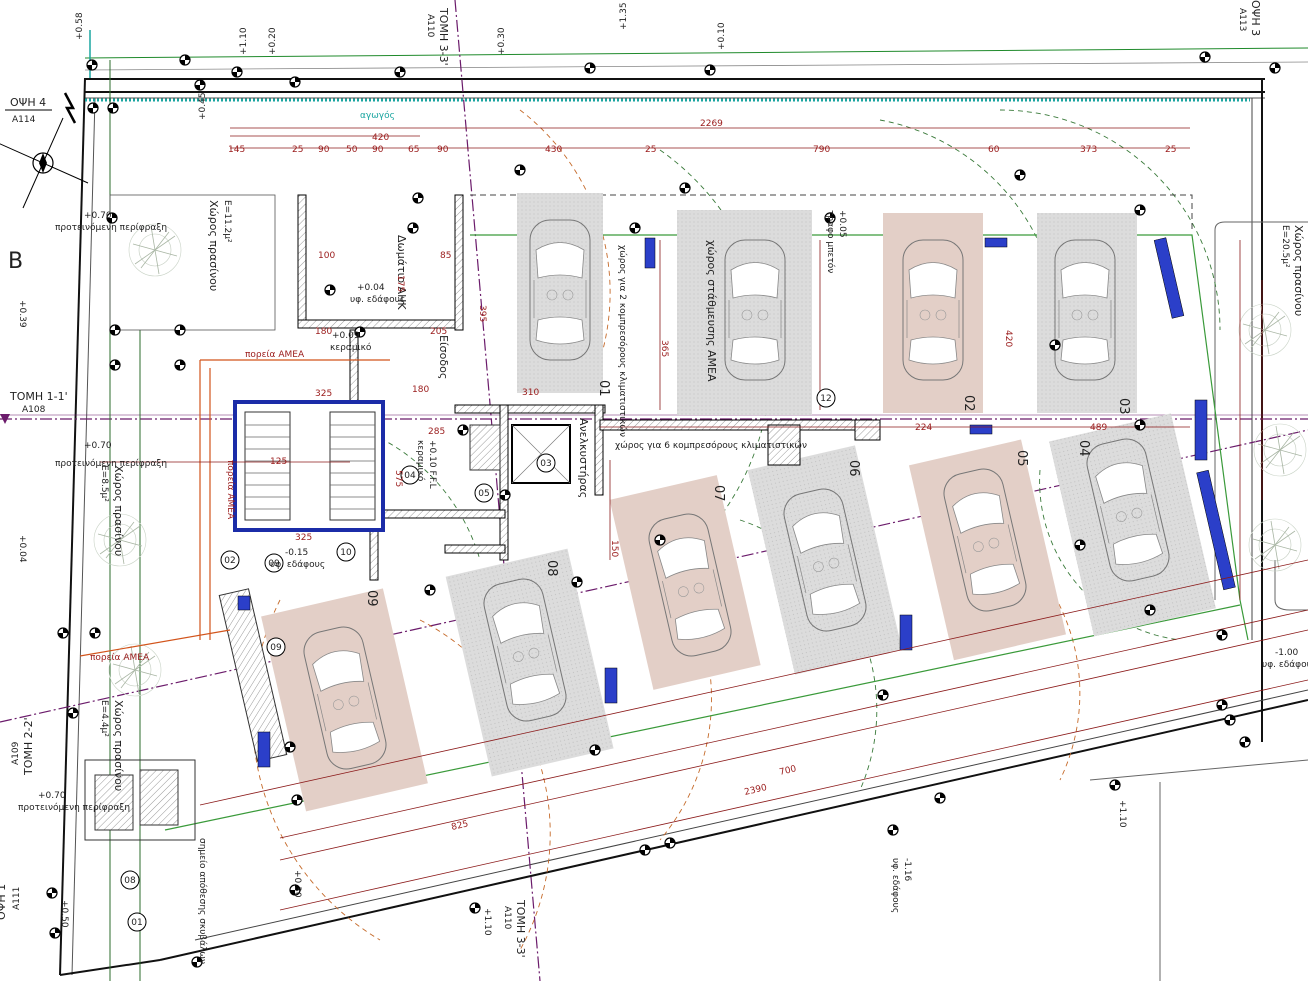 This screenshot has width=1308, height=981. Describe the element at coordinates (273, 41) in the screenshot. I see `svg-text: +0.20` at that location.